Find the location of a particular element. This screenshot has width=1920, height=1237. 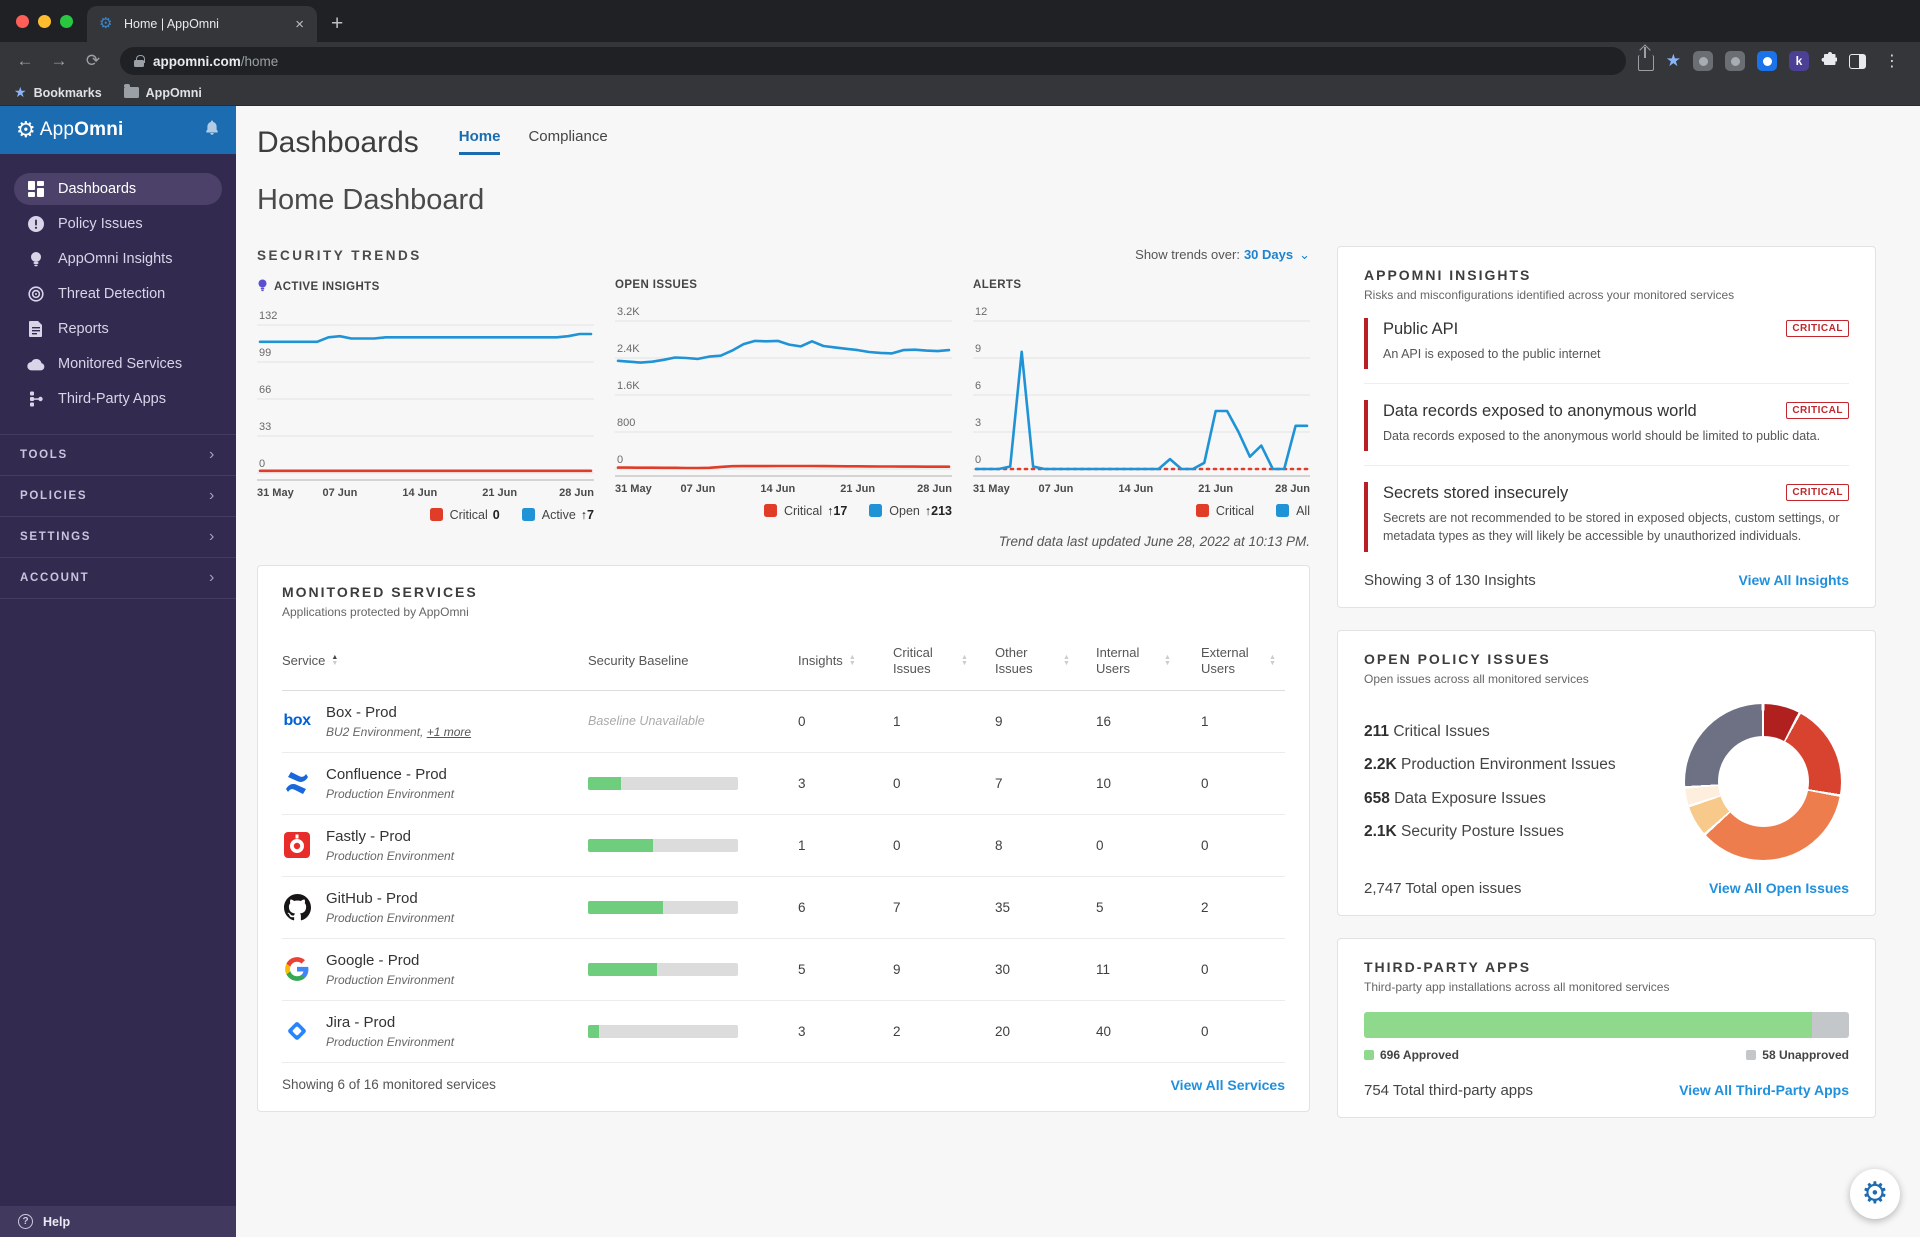

view-all-services-link: View All Services is located at coordinates (1228, 1085).